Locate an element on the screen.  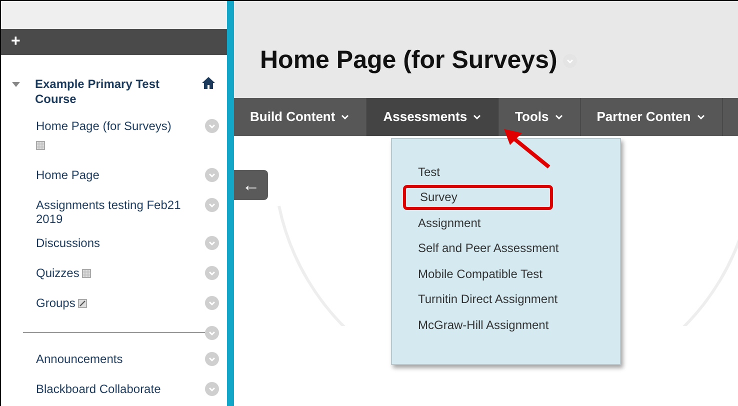
course-title: Example Primary Test Course is located at coordinates (118, 92).